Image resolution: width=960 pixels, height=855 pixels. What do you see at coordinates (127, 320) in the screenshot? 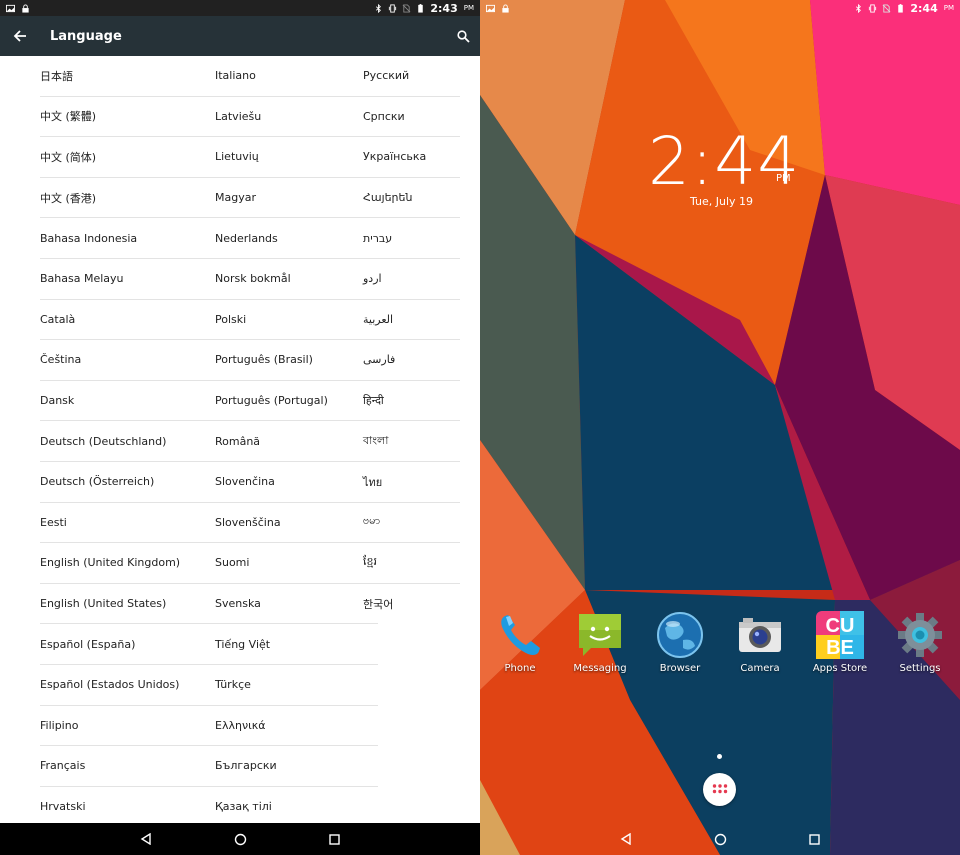
I see `language-item: Català` at bounding box center [127, 320].